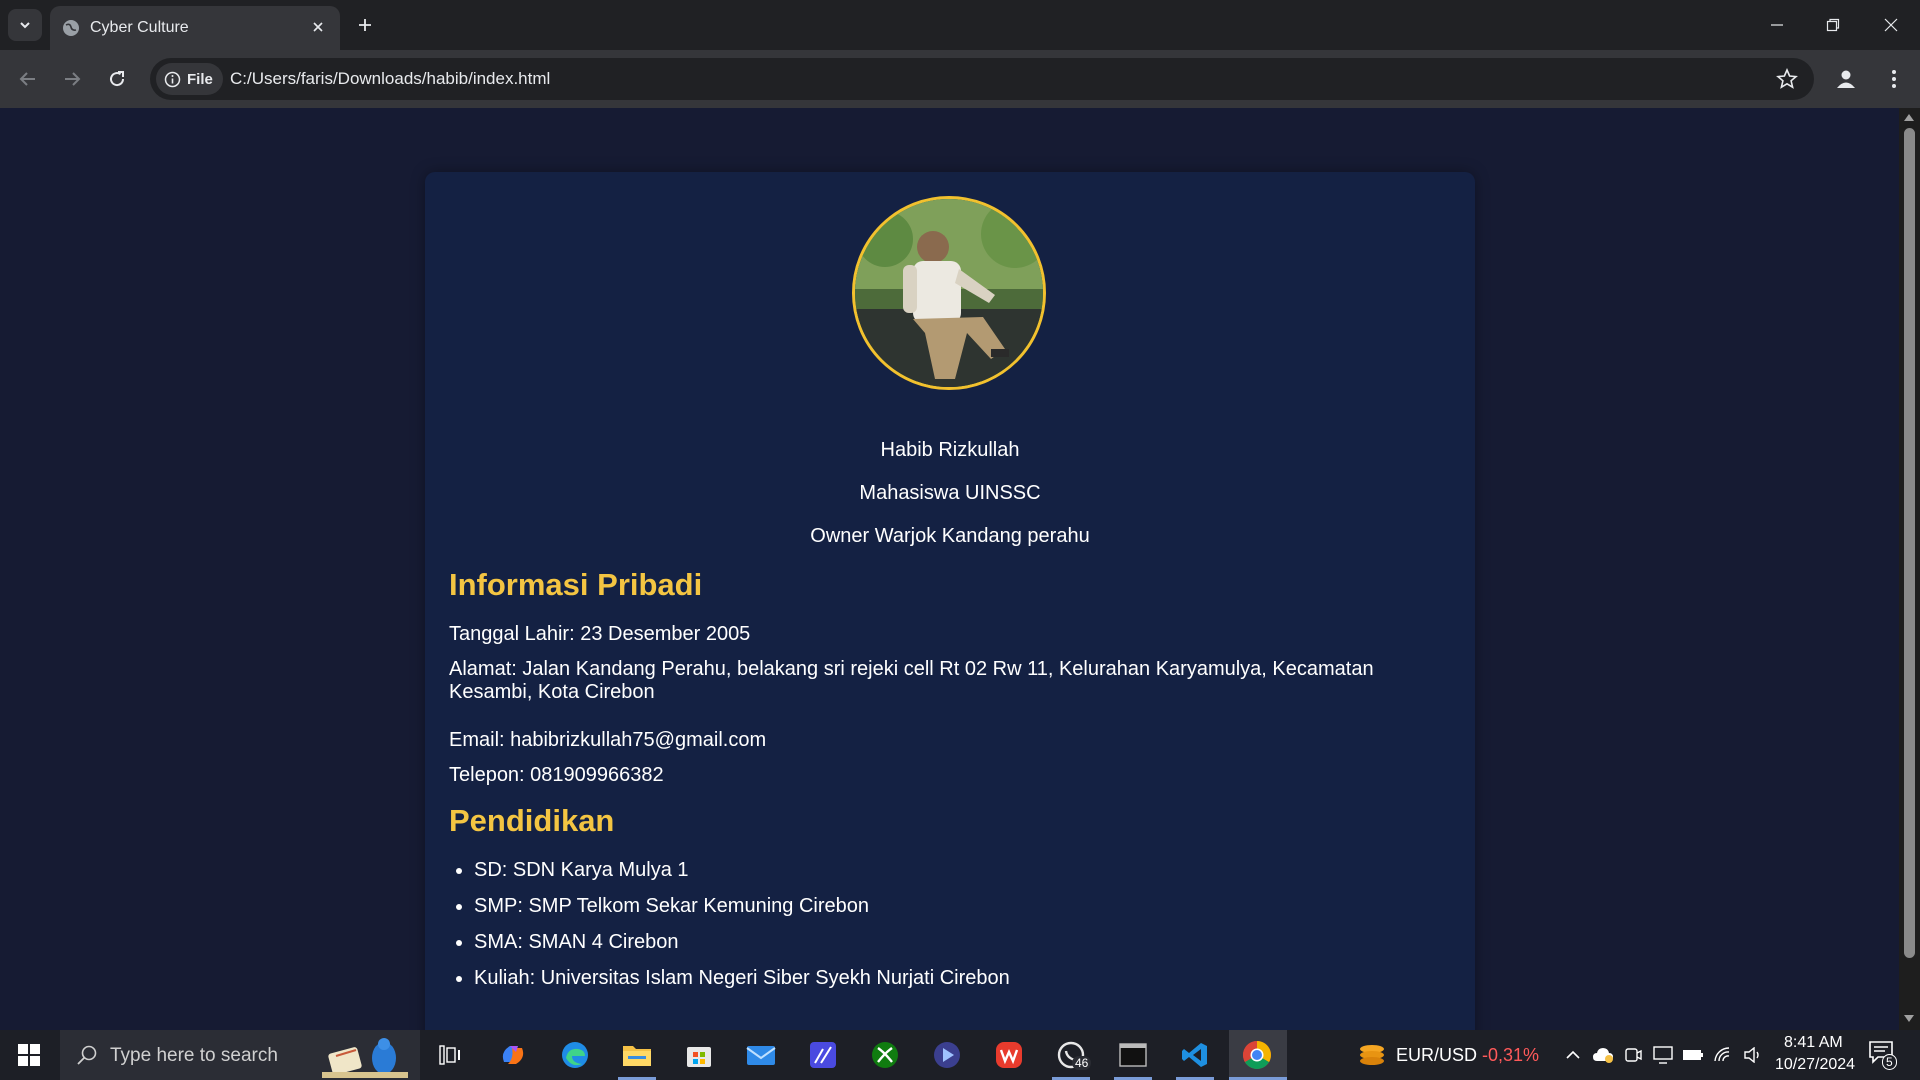  I want to click on reload-button, so click(117, 79).